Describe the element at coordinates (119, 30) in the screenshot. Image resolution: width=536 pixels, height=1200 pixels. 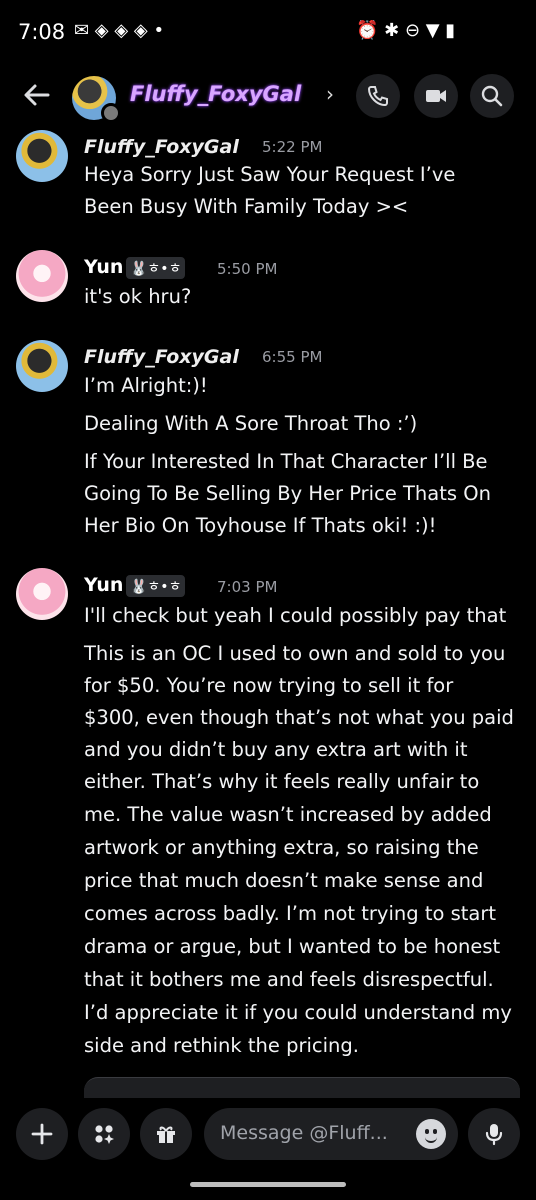
I see `notification-icons: ✉ ◈ ◈ ◈ •` at that location.